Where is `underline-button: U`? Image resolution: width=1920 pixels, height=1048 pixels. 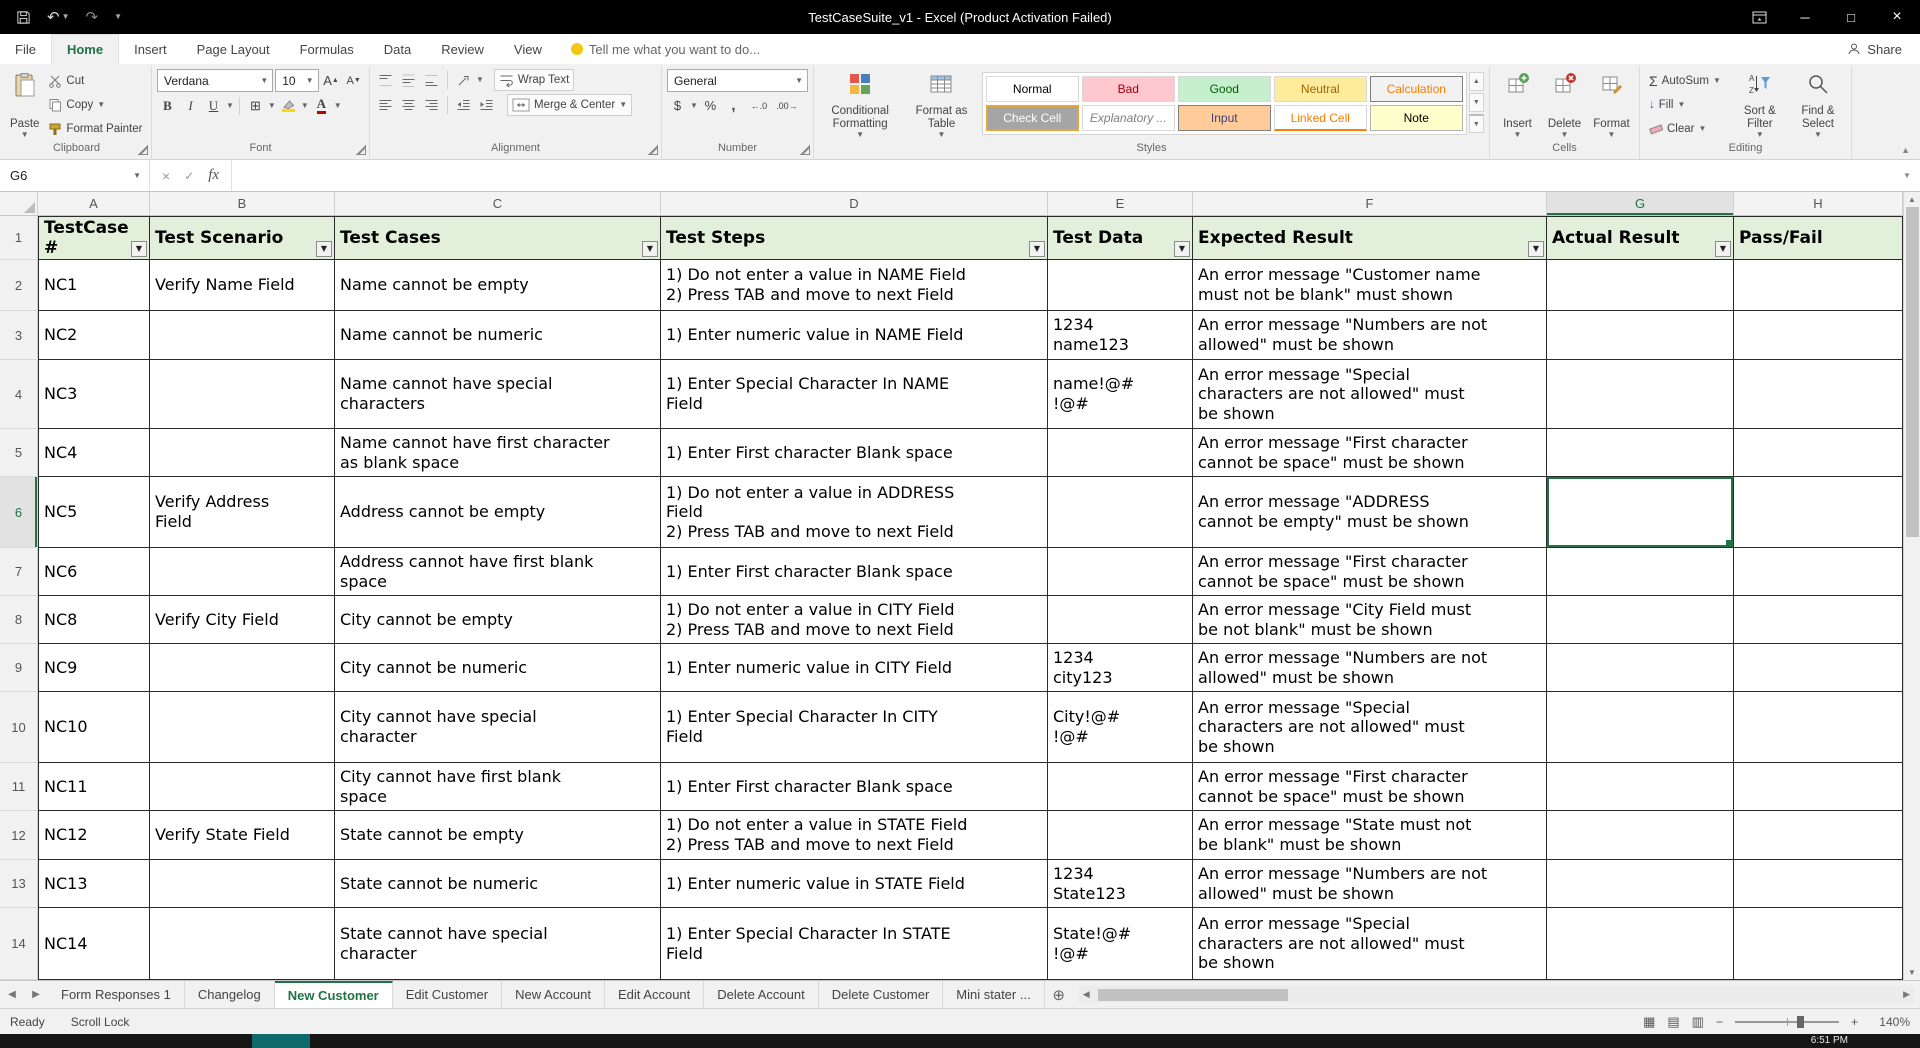
underline-button: U is located at coordinates (213, 105).